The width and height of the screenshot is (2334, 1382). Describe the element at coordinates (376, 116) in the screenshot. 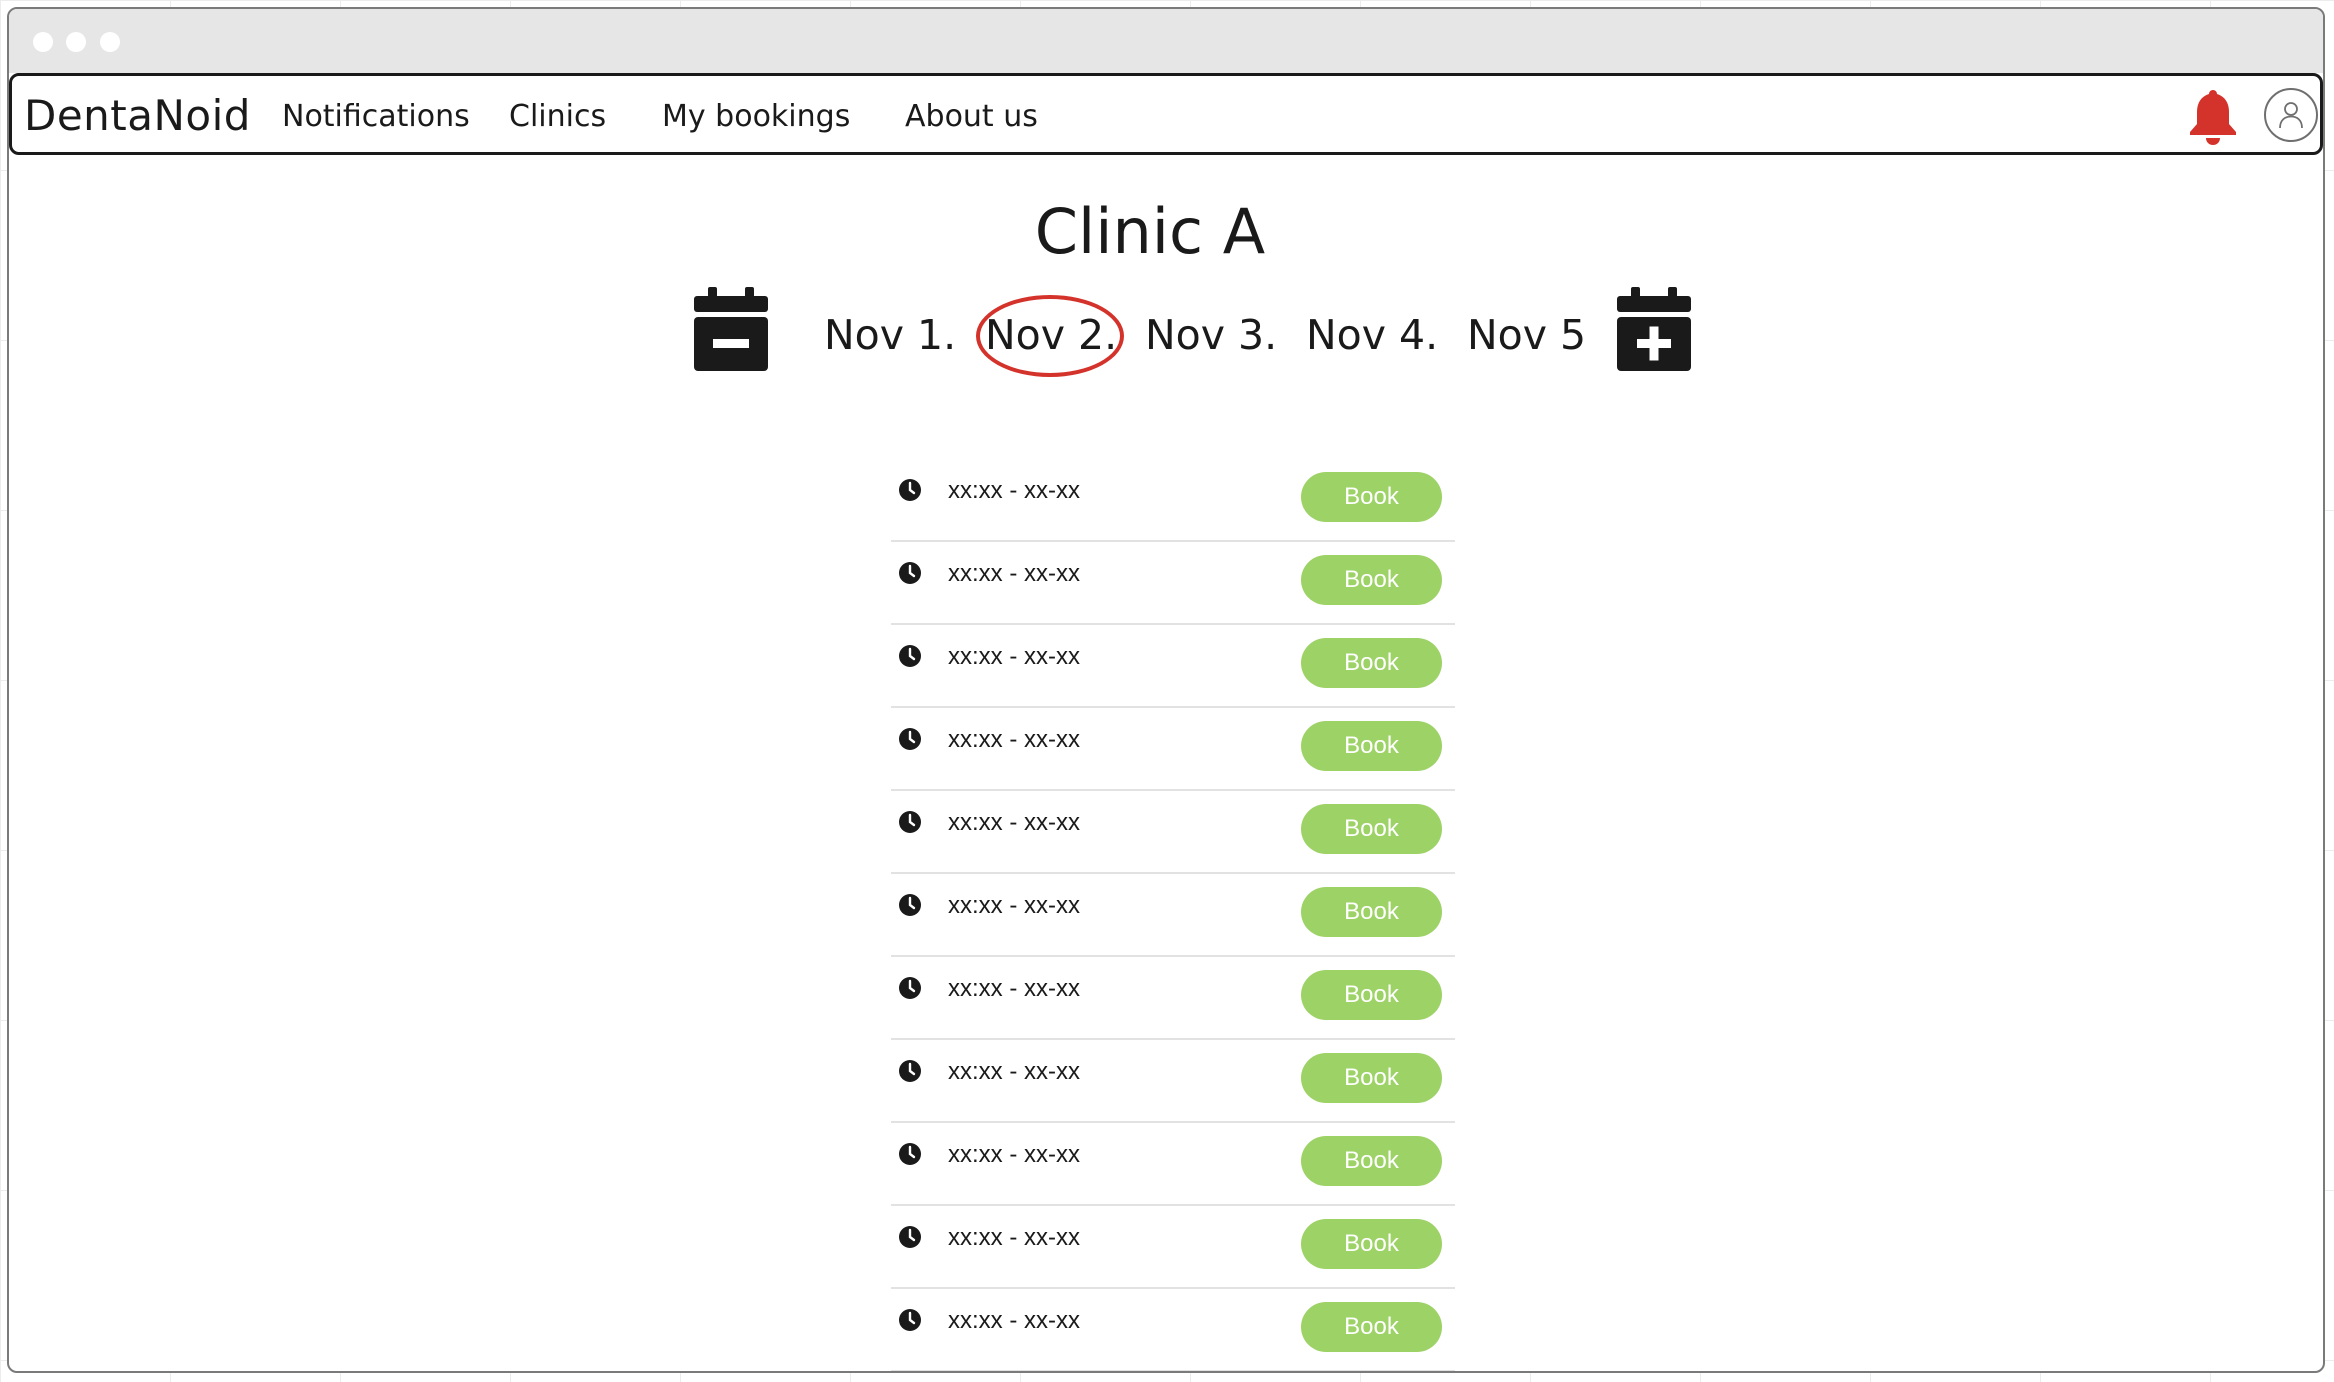

I see `nav-notifications: Notifications` at that location.